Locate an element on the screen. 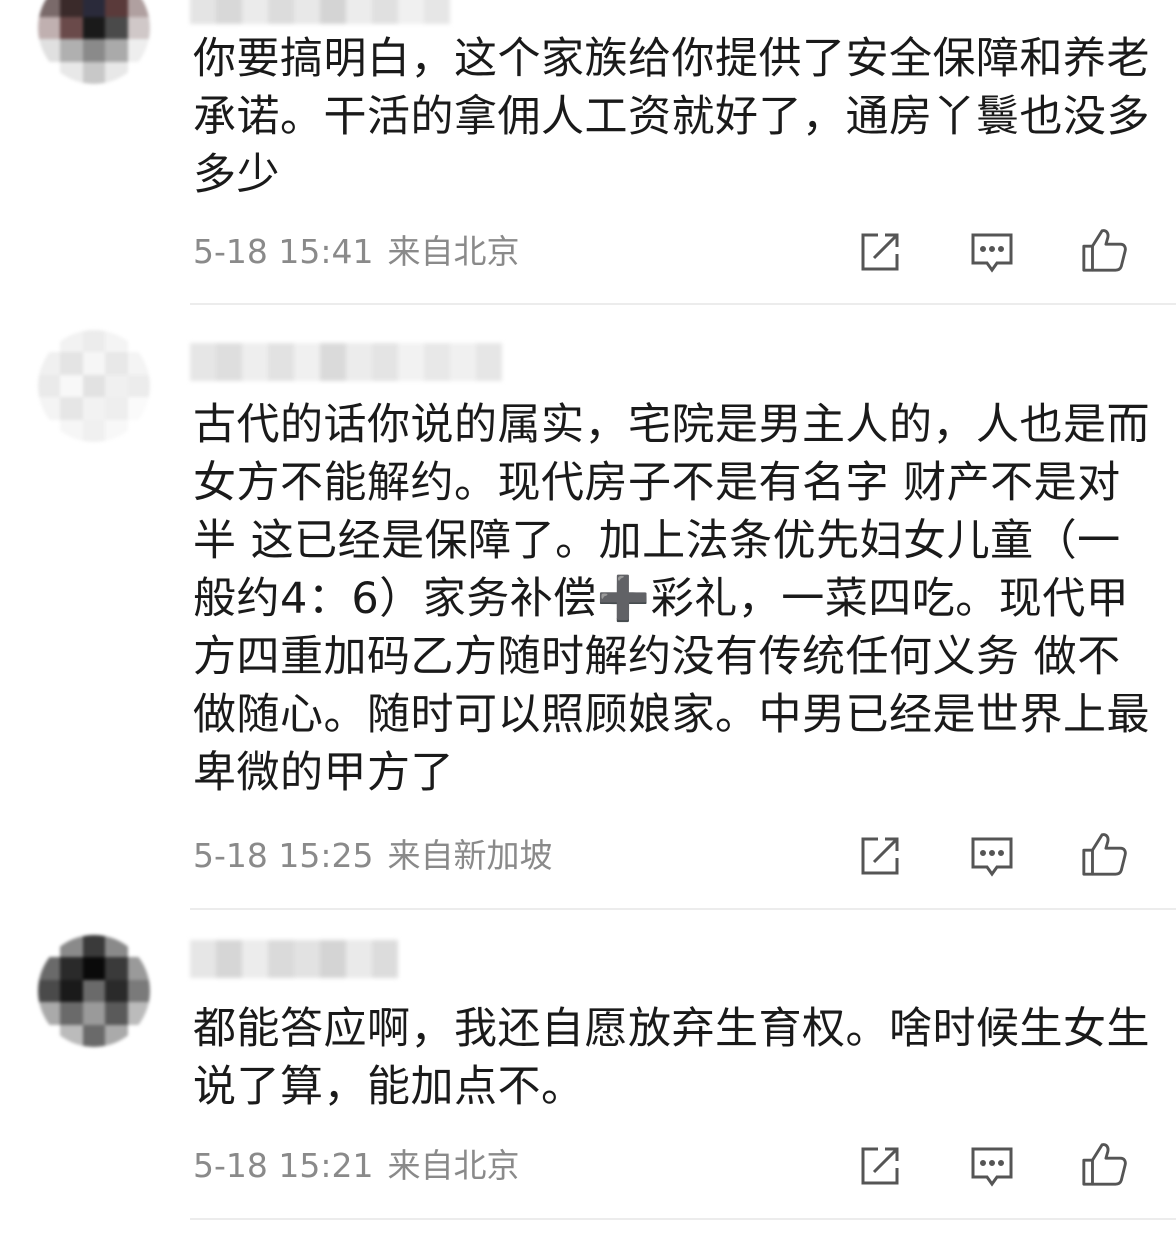  comment-meta: 5-18 15:41 来自北京 is located at coordinates (356, 252).